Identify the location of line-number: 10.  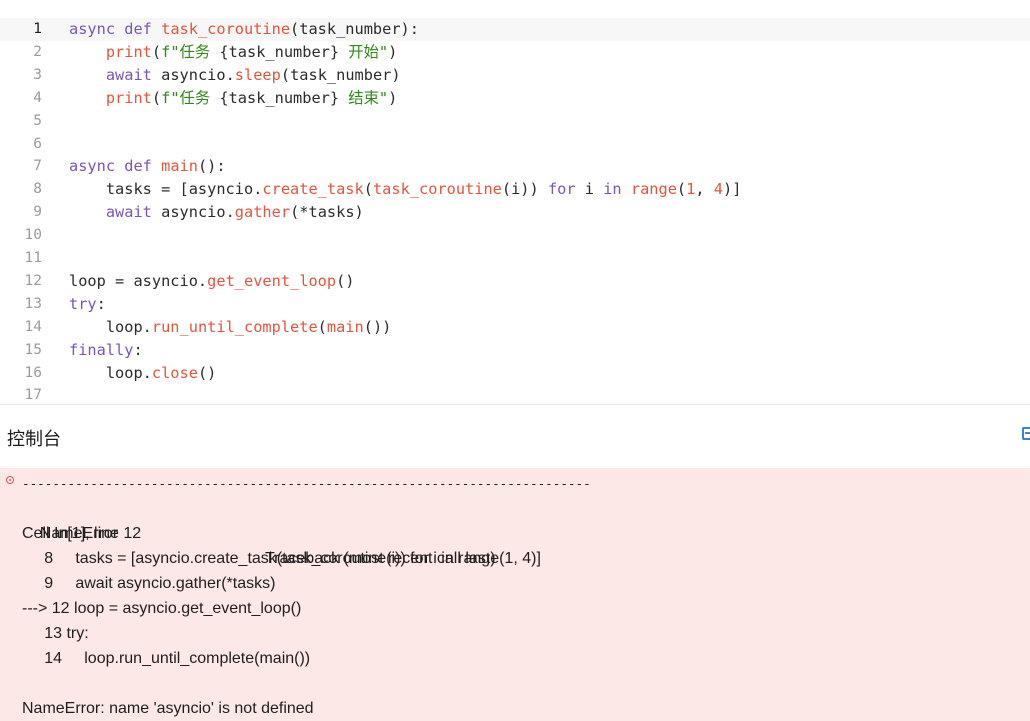
(33, 235).